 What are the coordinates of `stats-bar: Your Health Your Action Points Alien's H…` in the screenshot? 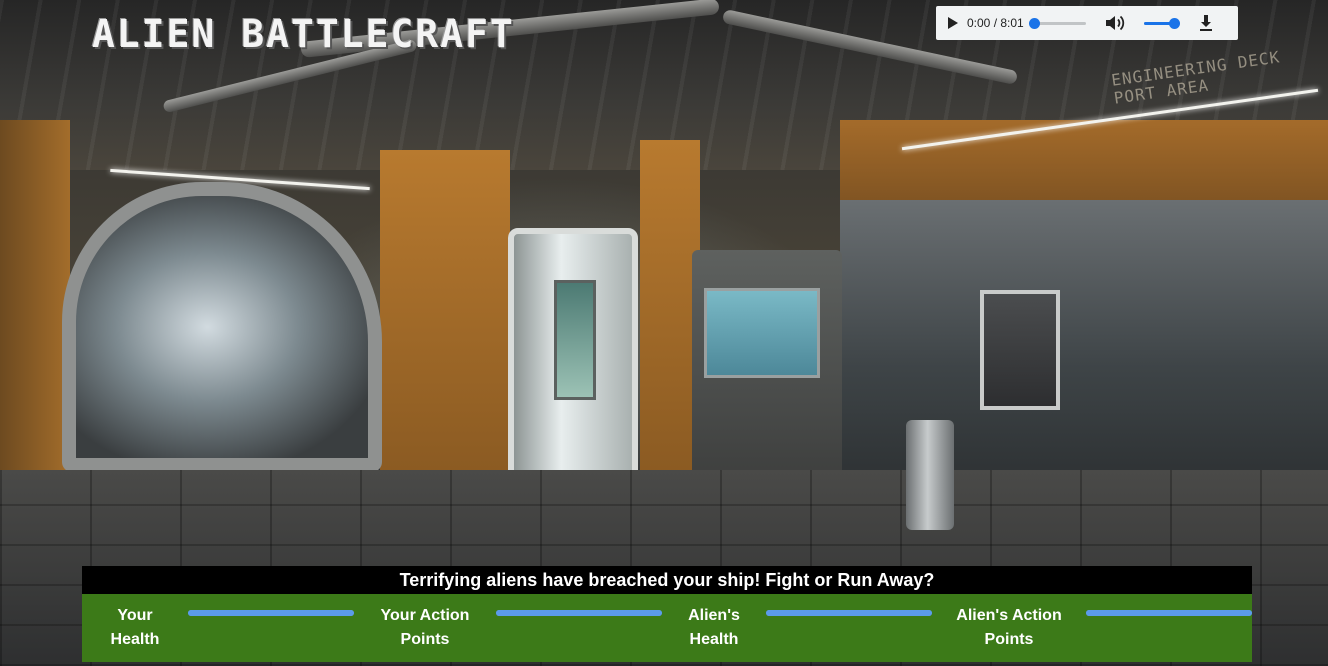 It's located at (667, 628).